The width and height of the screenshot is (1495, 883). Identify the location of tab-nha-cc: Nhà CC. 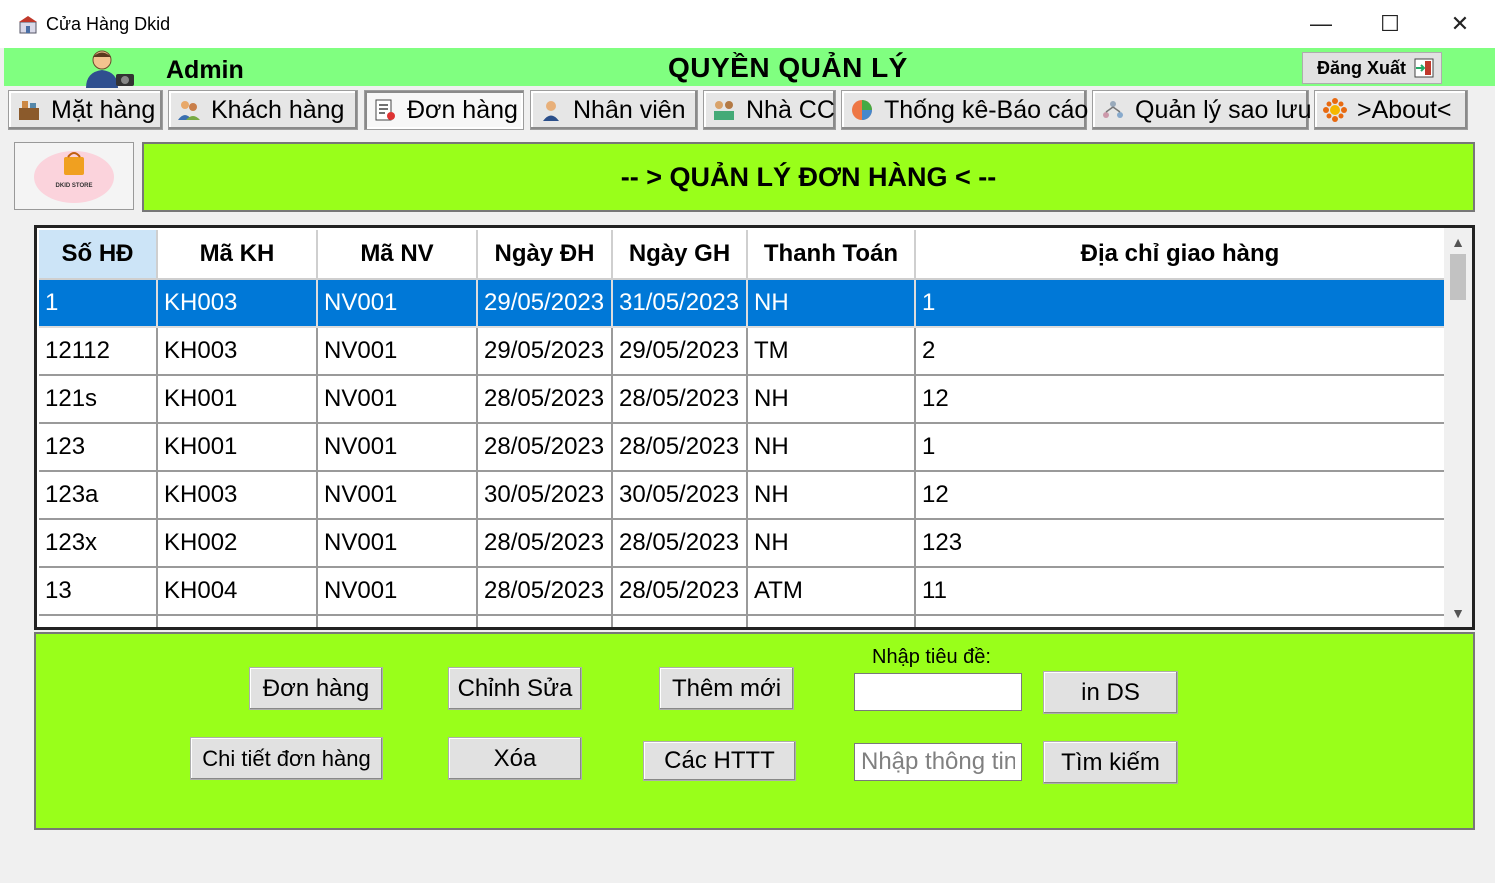
(769, 110).